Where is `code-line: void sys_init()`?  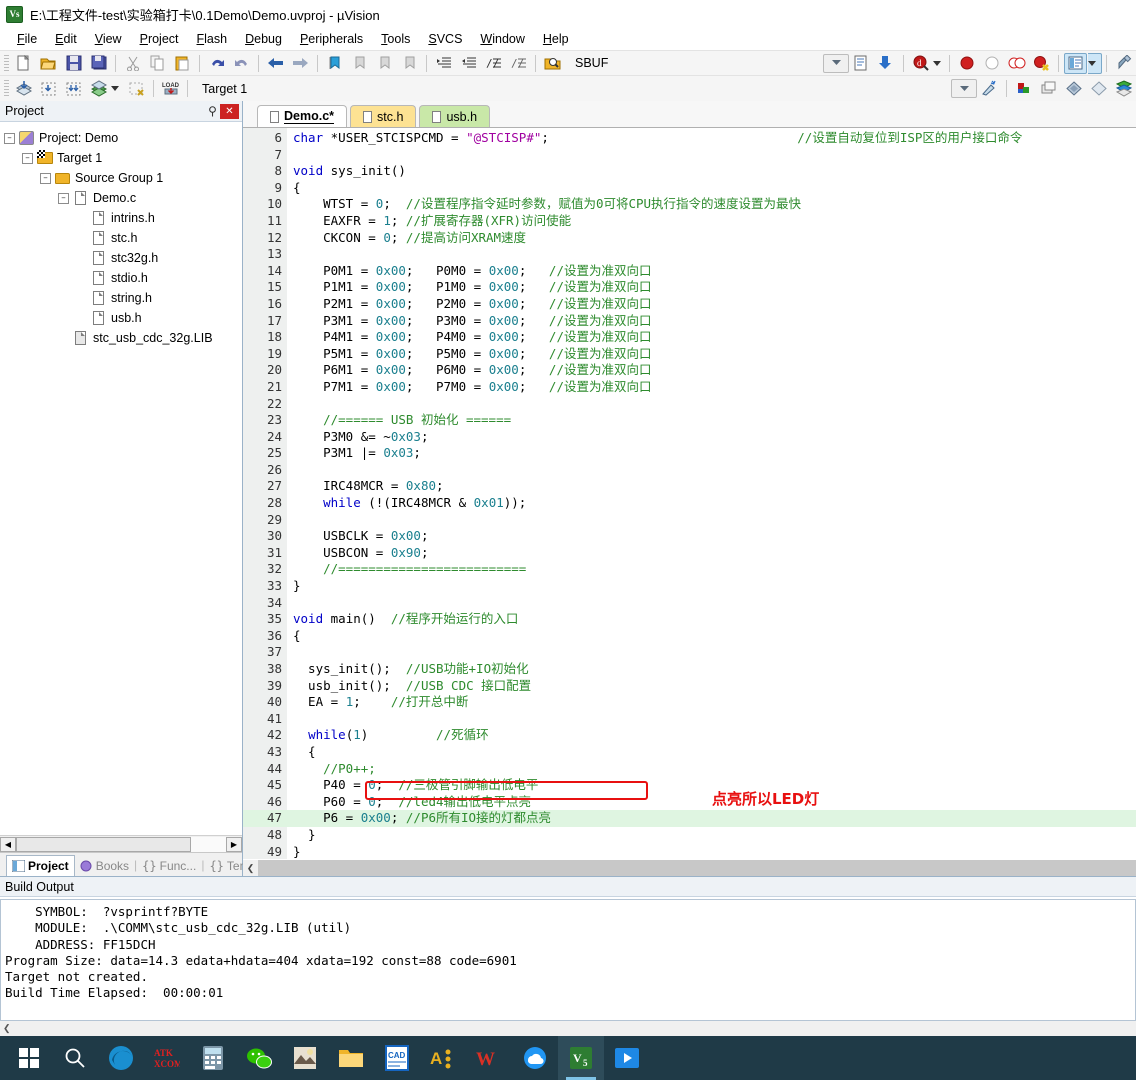 code-line: void sys_init() is located at coordinates (711, 171).